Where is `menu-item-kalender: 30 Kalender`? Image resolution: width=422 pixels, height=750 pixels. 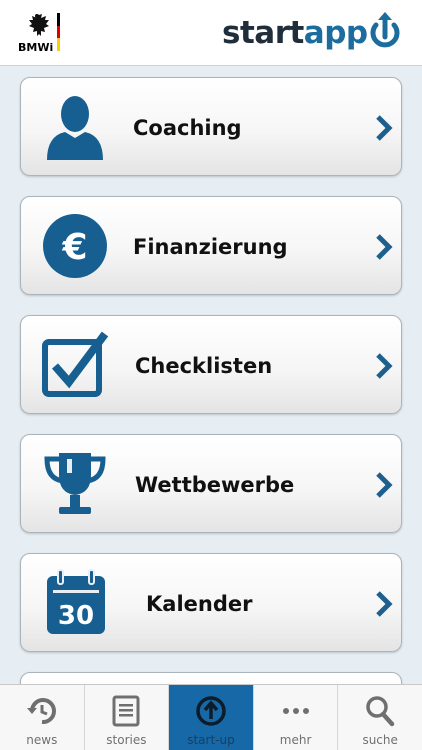 menu-item-kalender: 30 Kalender is located at coordinates (211, 602).